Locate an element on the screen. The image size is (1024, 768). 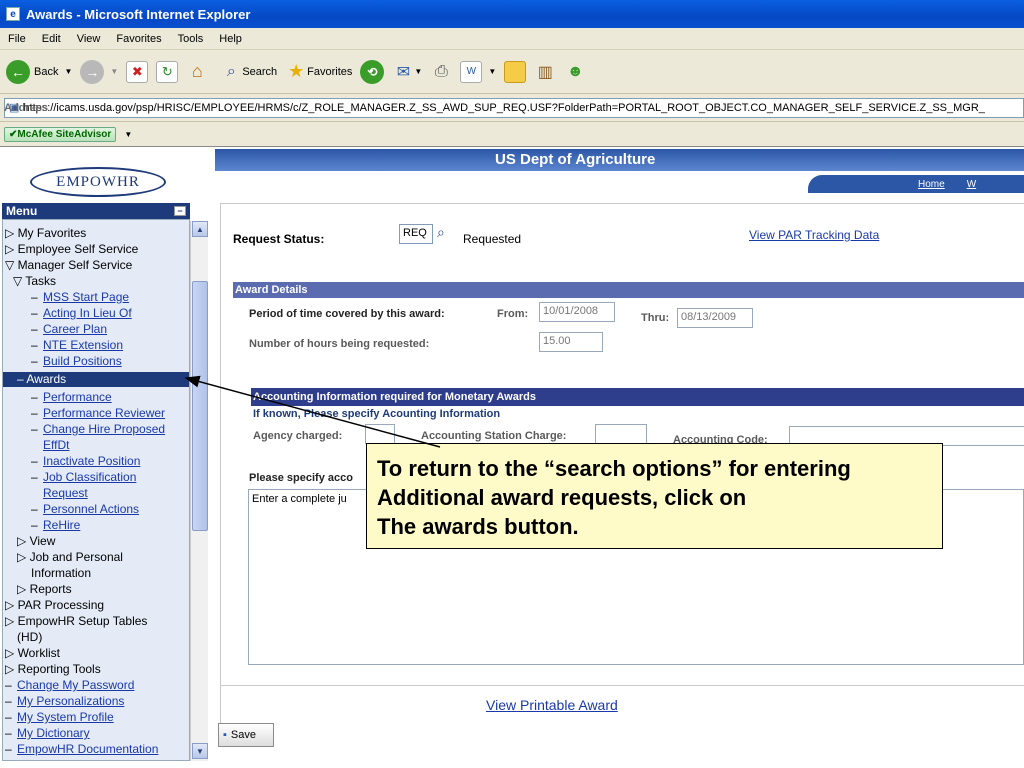
forward-button: → ▼ is located at coordinates (99, 71).